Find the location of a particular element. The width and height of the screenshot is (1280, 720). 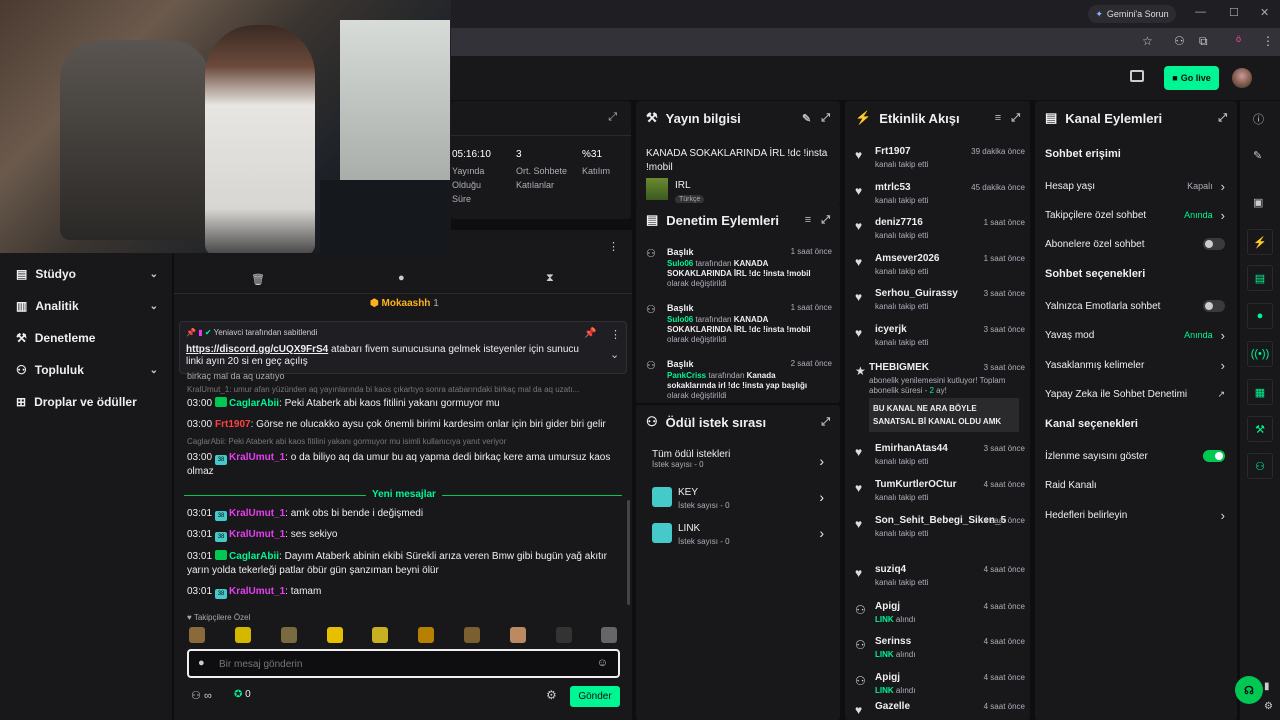

chevron-down-icon: ⌄ is located at coordinates (614, 354).